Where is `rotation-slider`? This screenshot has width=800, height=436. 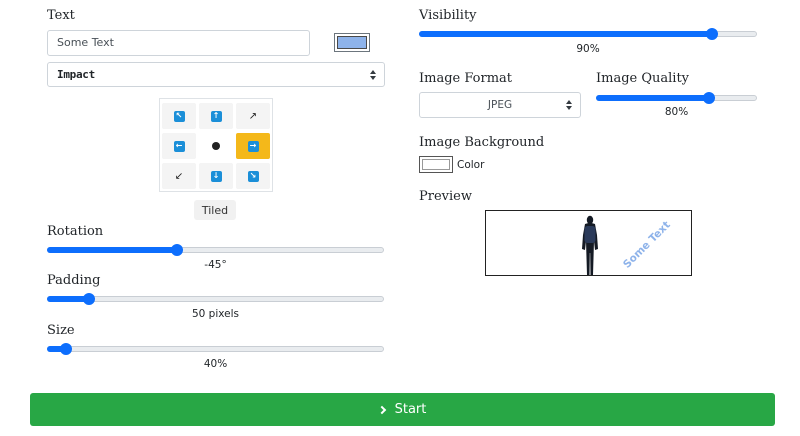 rotation-slider is located at coordinates (215, 250).